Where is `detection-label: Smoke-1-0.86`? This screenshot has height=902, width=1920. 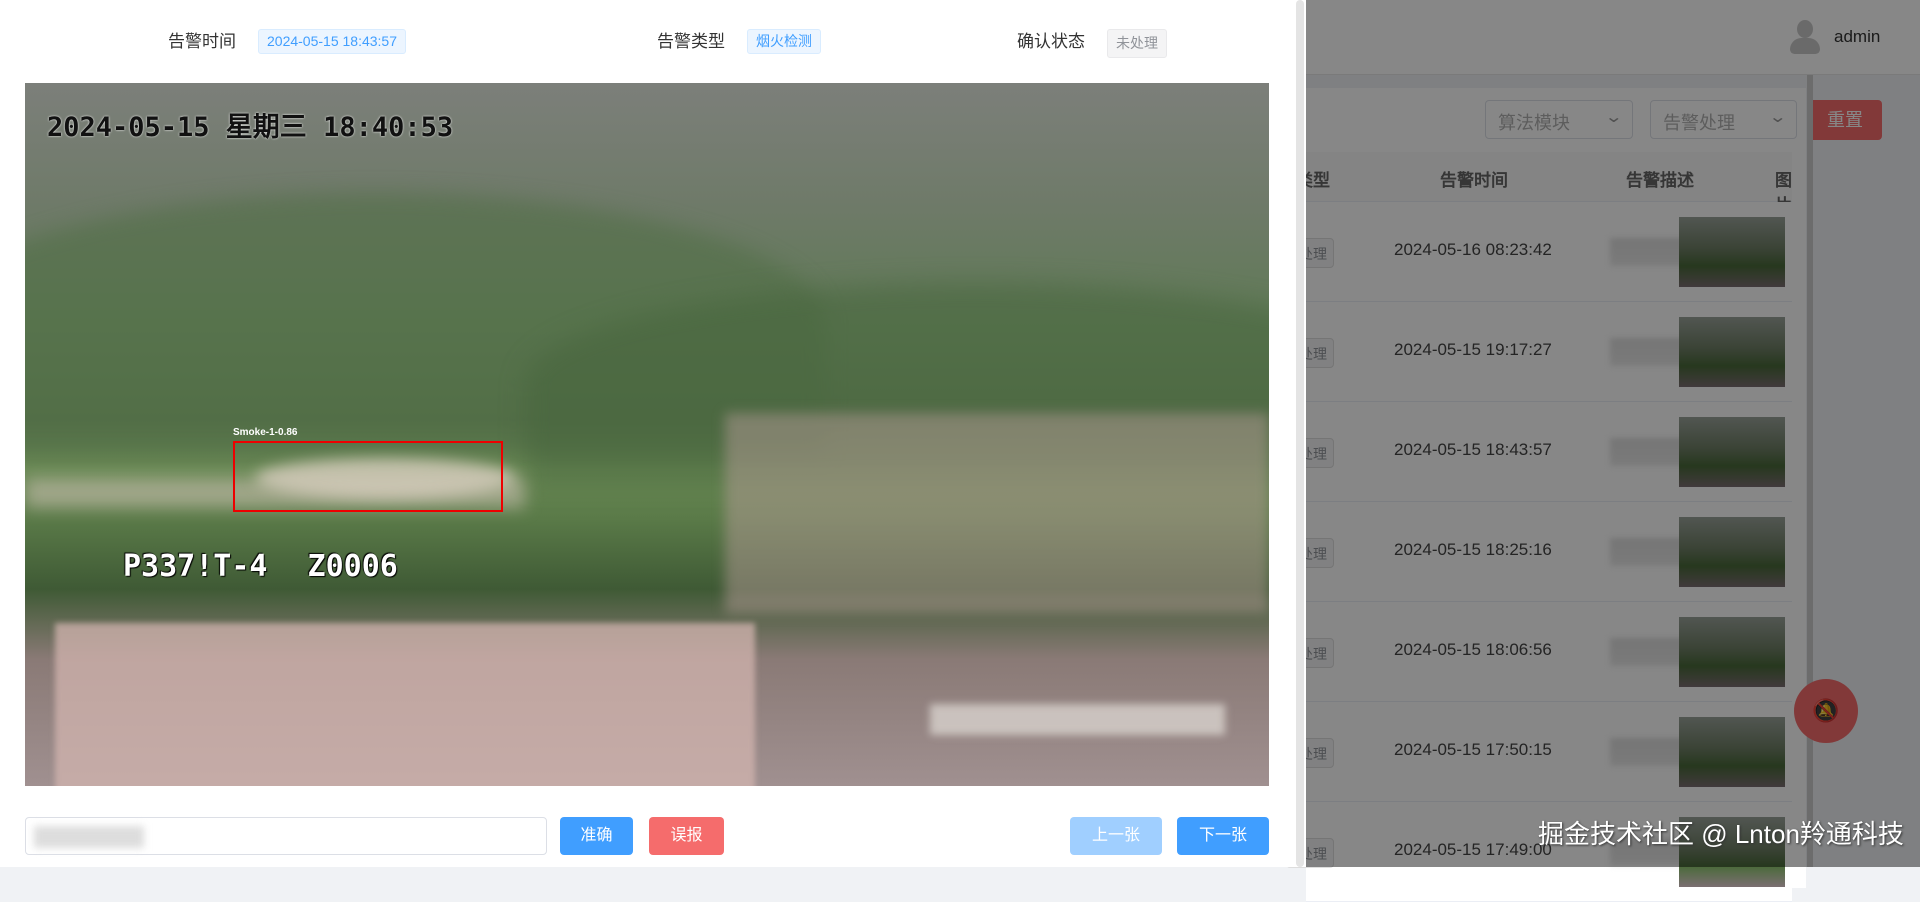
detection-label: Smoke-1-0.86 is located at coordinates (265, 432).